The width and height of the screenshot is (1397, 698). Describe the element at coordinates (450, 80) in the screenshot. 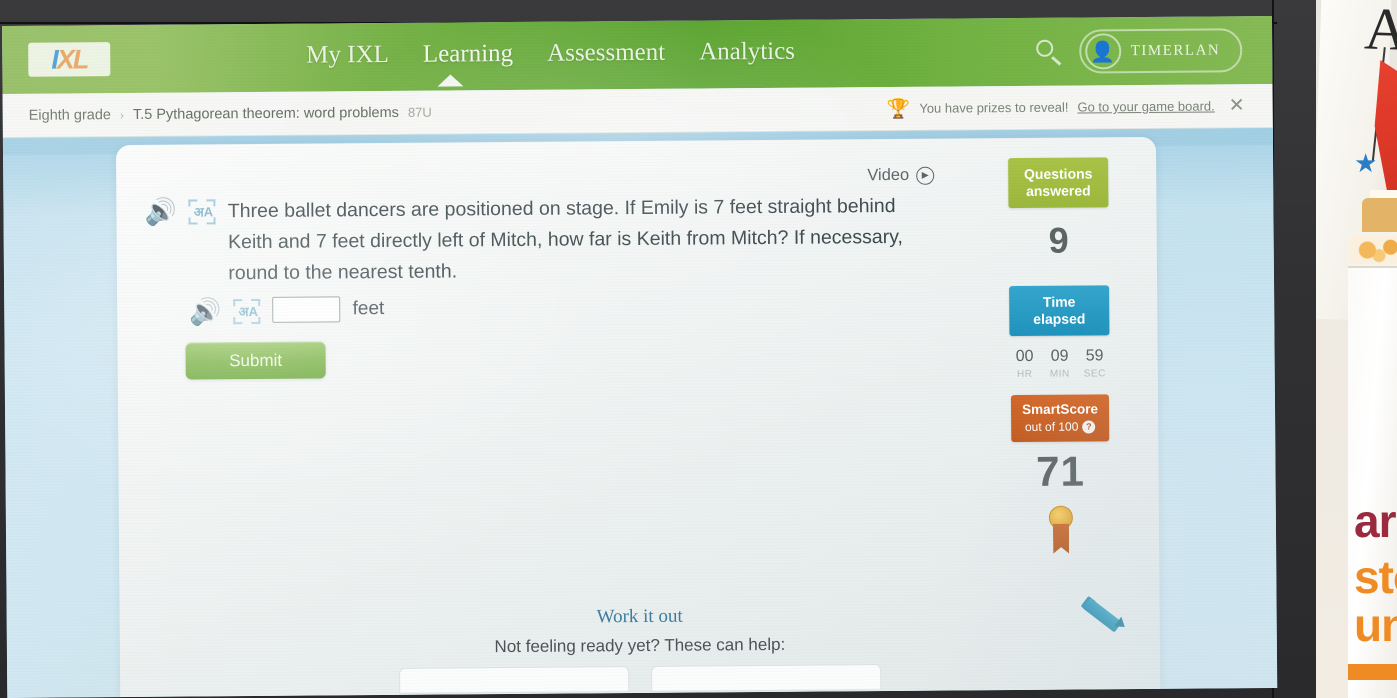

I see `active-tab-indicator` at that location.